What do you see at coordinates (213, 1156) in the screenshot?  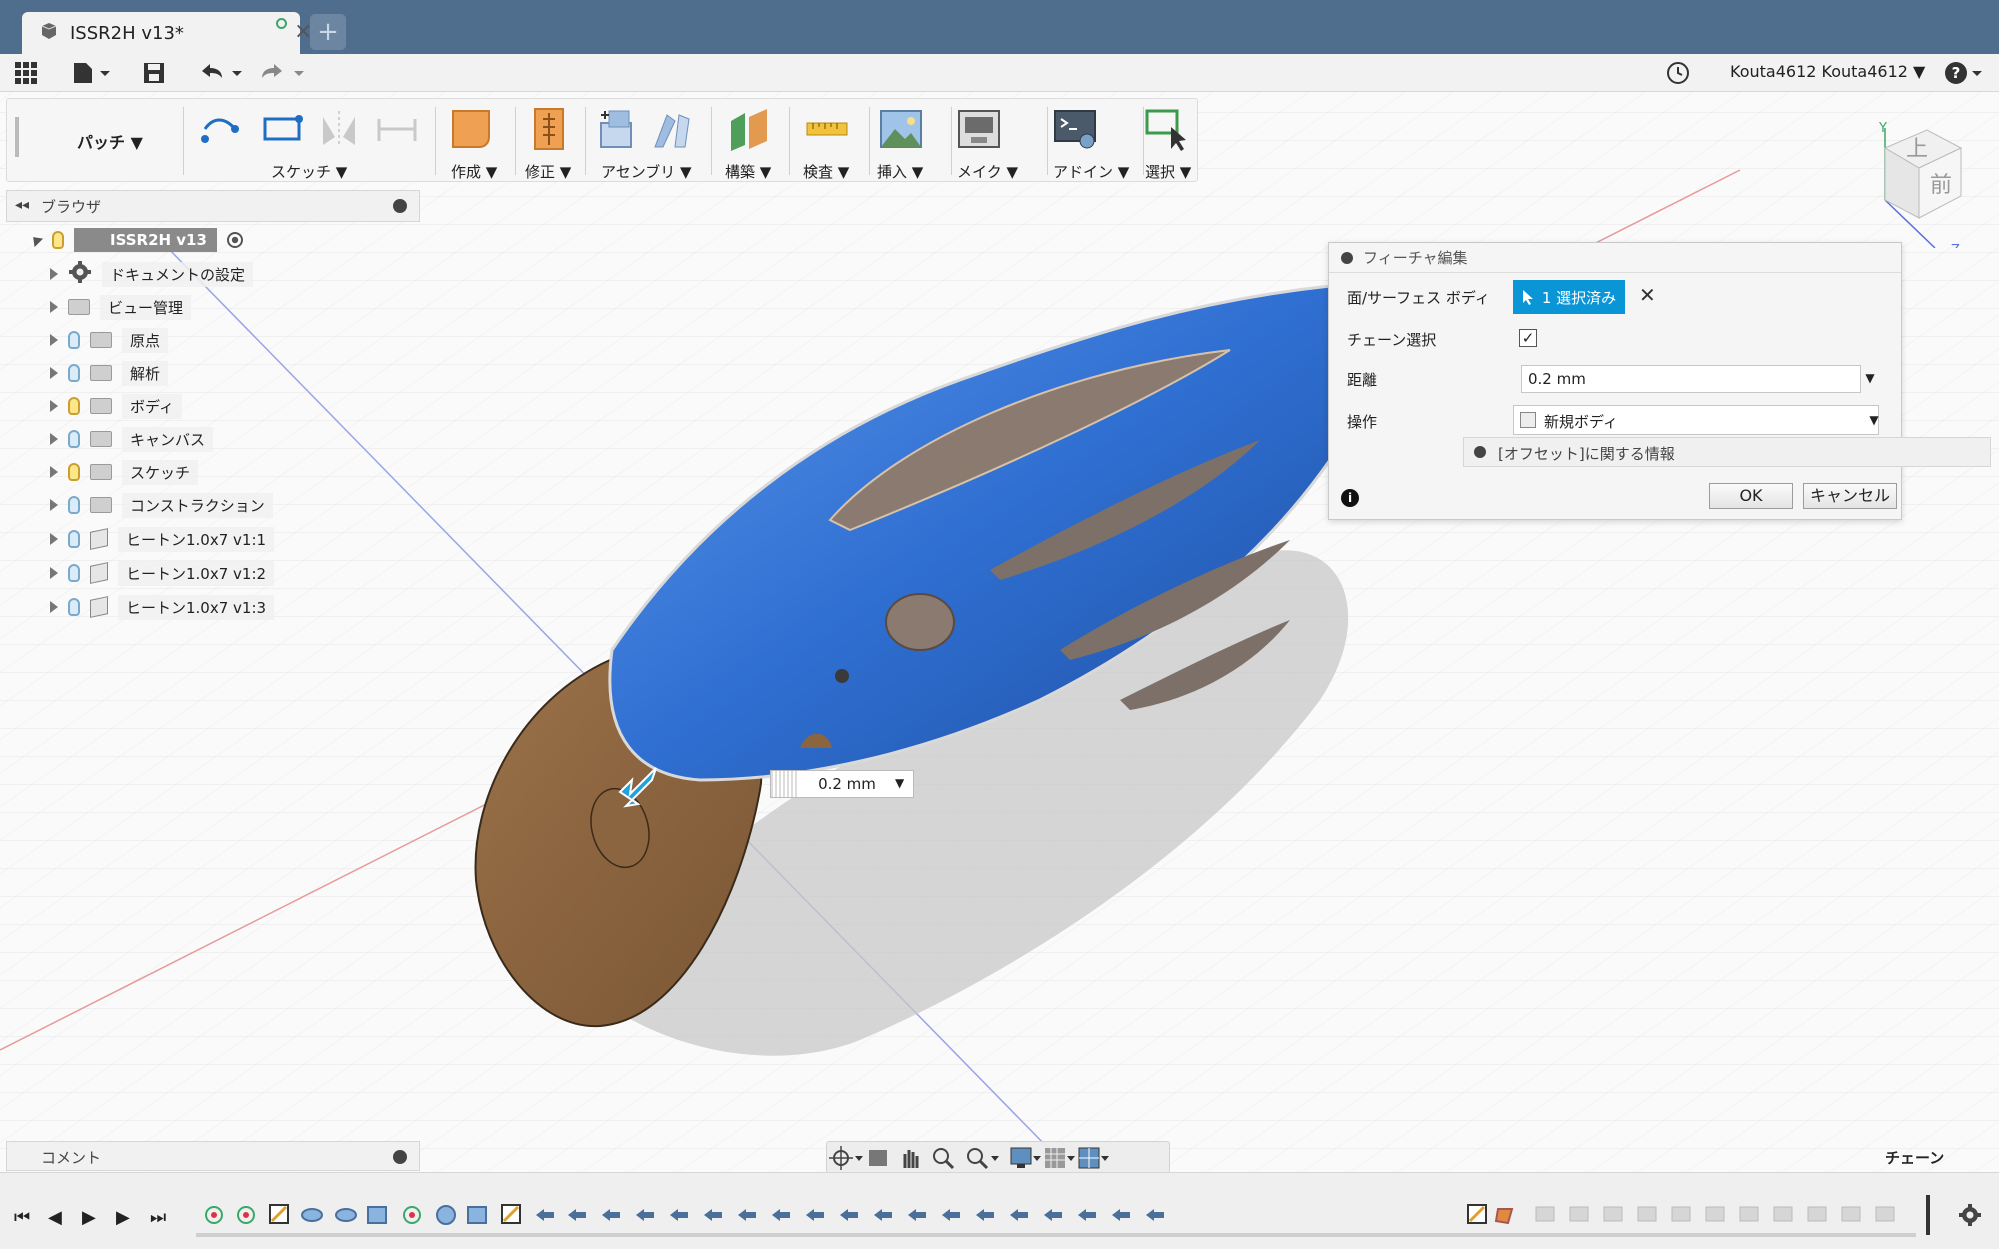 I see `comments-panel: コメント` at bounding box center [213, 1156].